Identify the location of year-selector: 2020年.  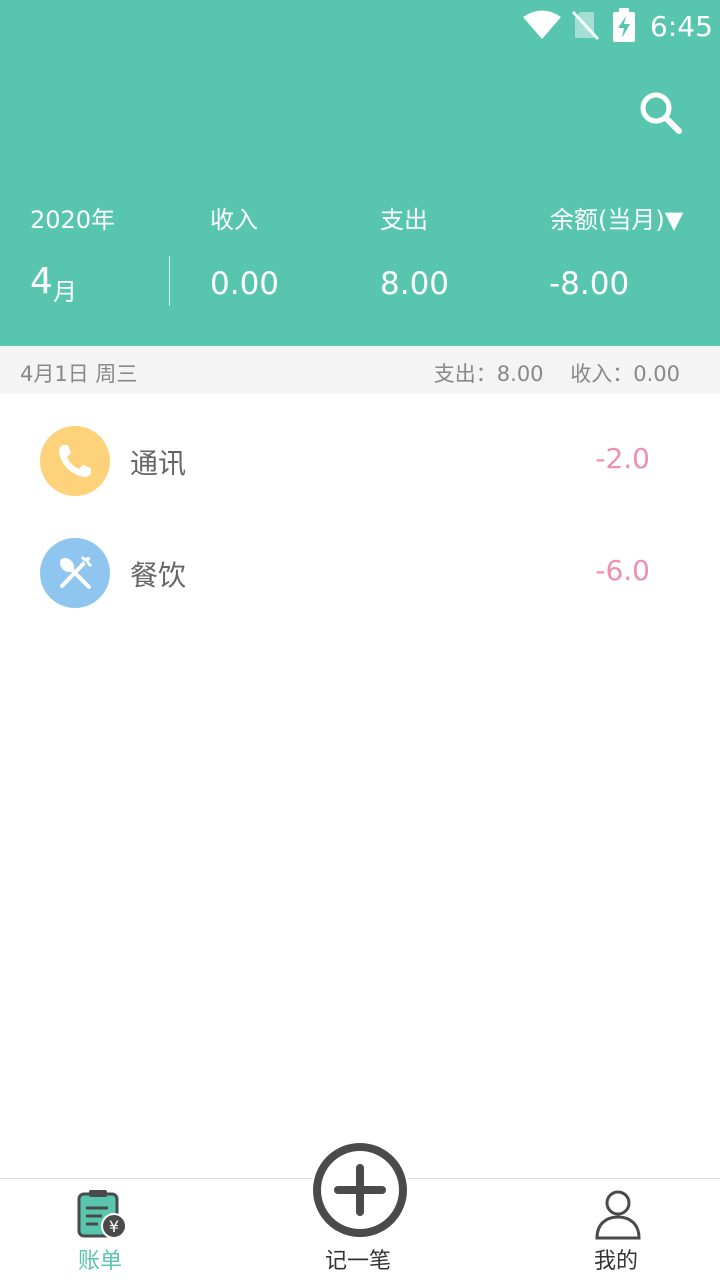
(72, 217).